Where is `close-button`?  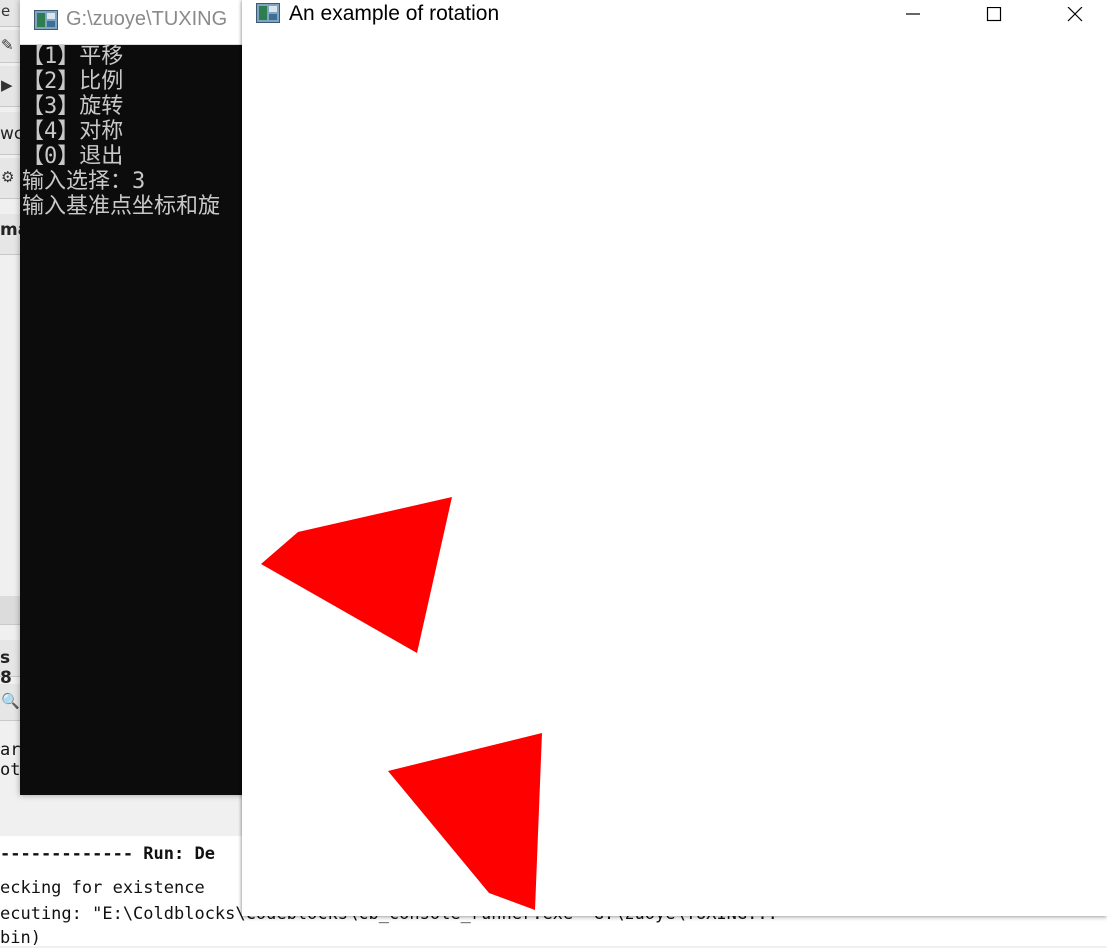 close-button is located at coordinates (1075, 15).